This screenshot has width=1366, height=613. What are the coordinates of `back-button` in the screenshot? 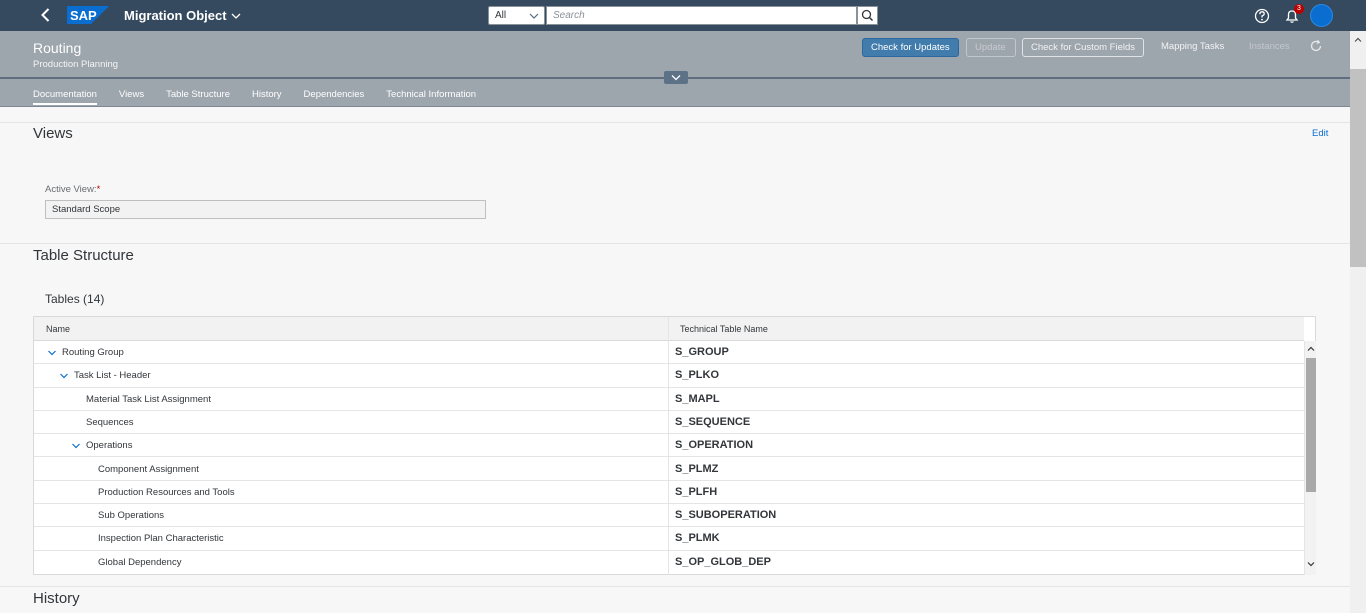 It's located at (46, 15).